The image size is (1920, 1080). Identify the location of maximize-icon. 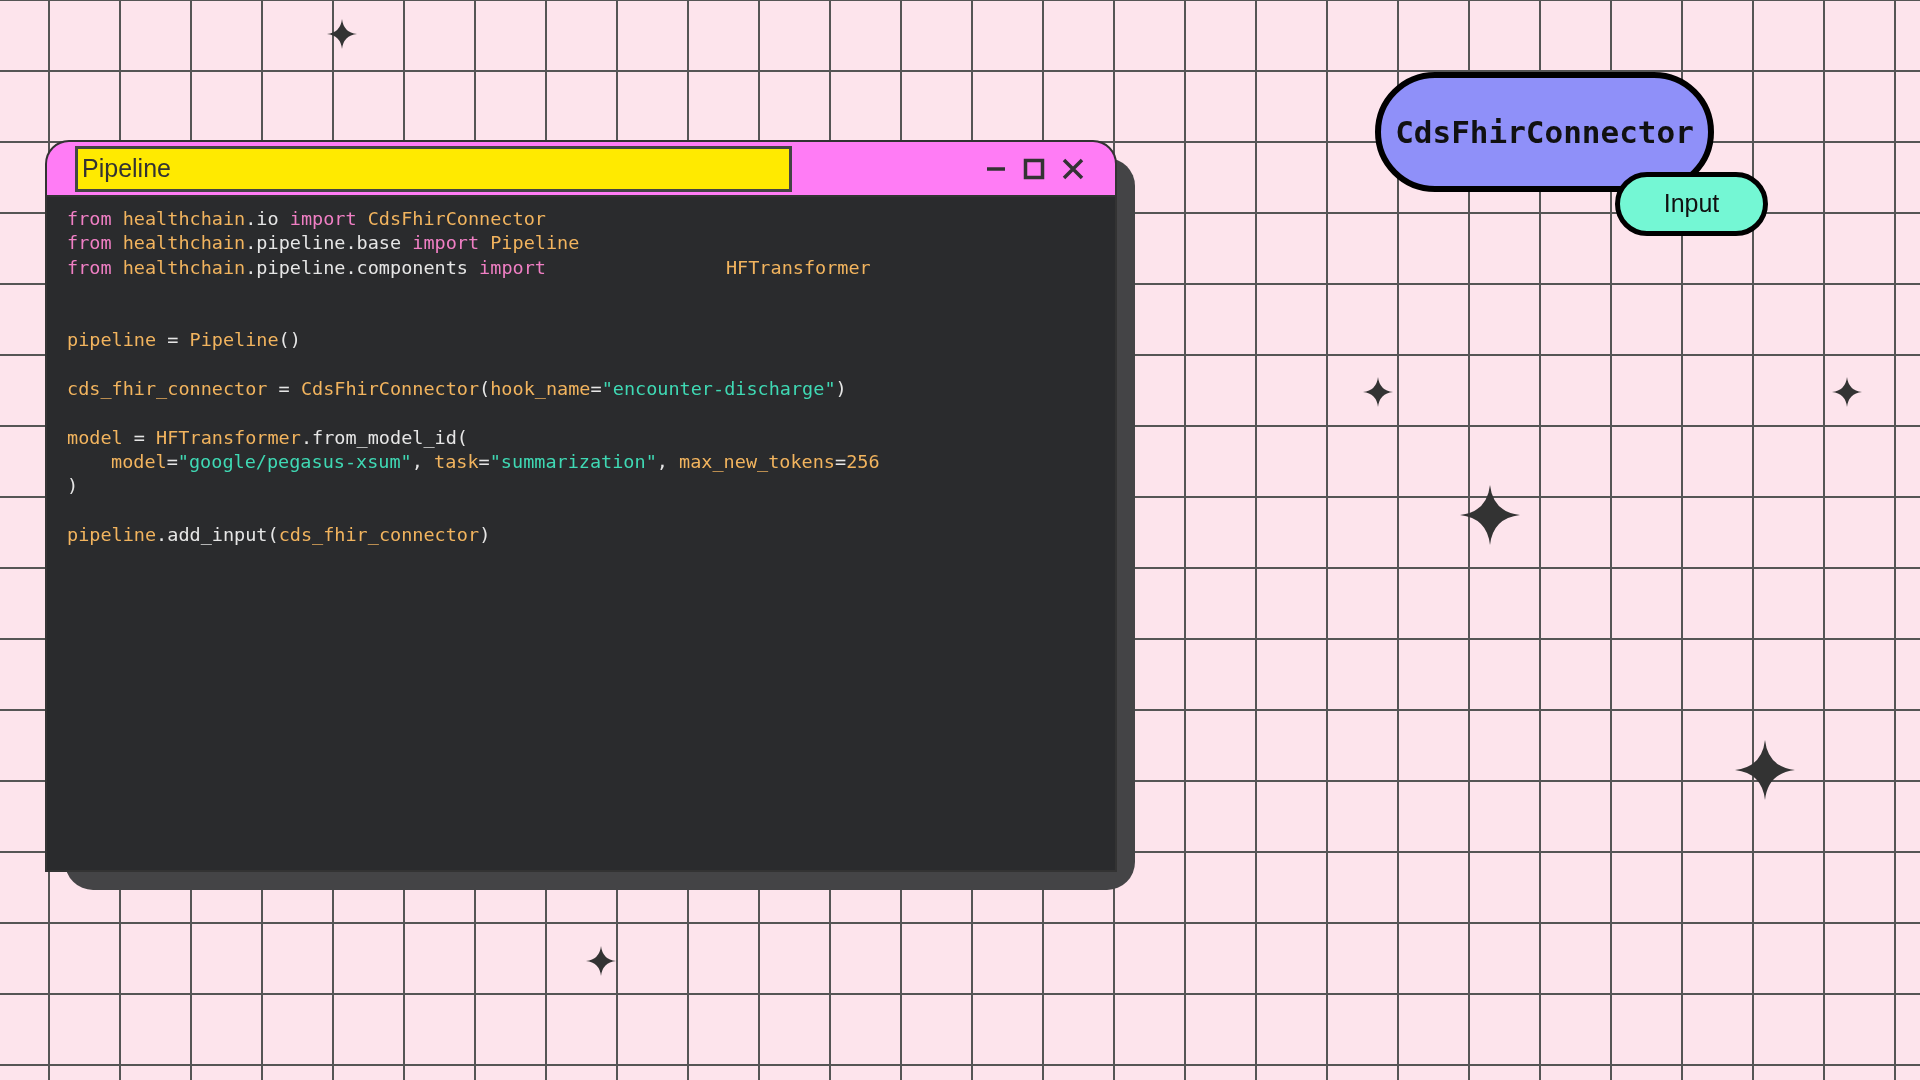
(1034, 168).